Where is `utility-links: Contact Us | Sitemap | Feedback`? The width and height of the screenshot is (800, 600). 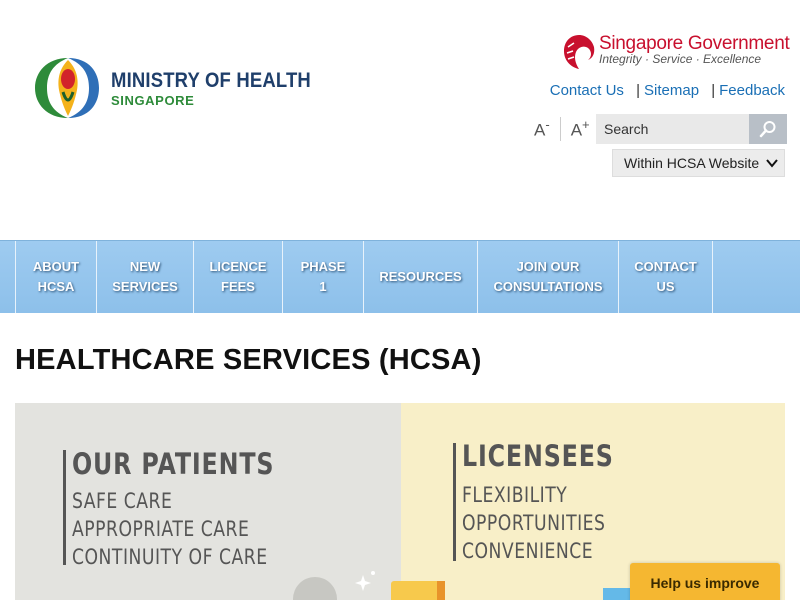 utility-links: Contact Us | Sitemap | Feedback is located at coordinates (667, 90).